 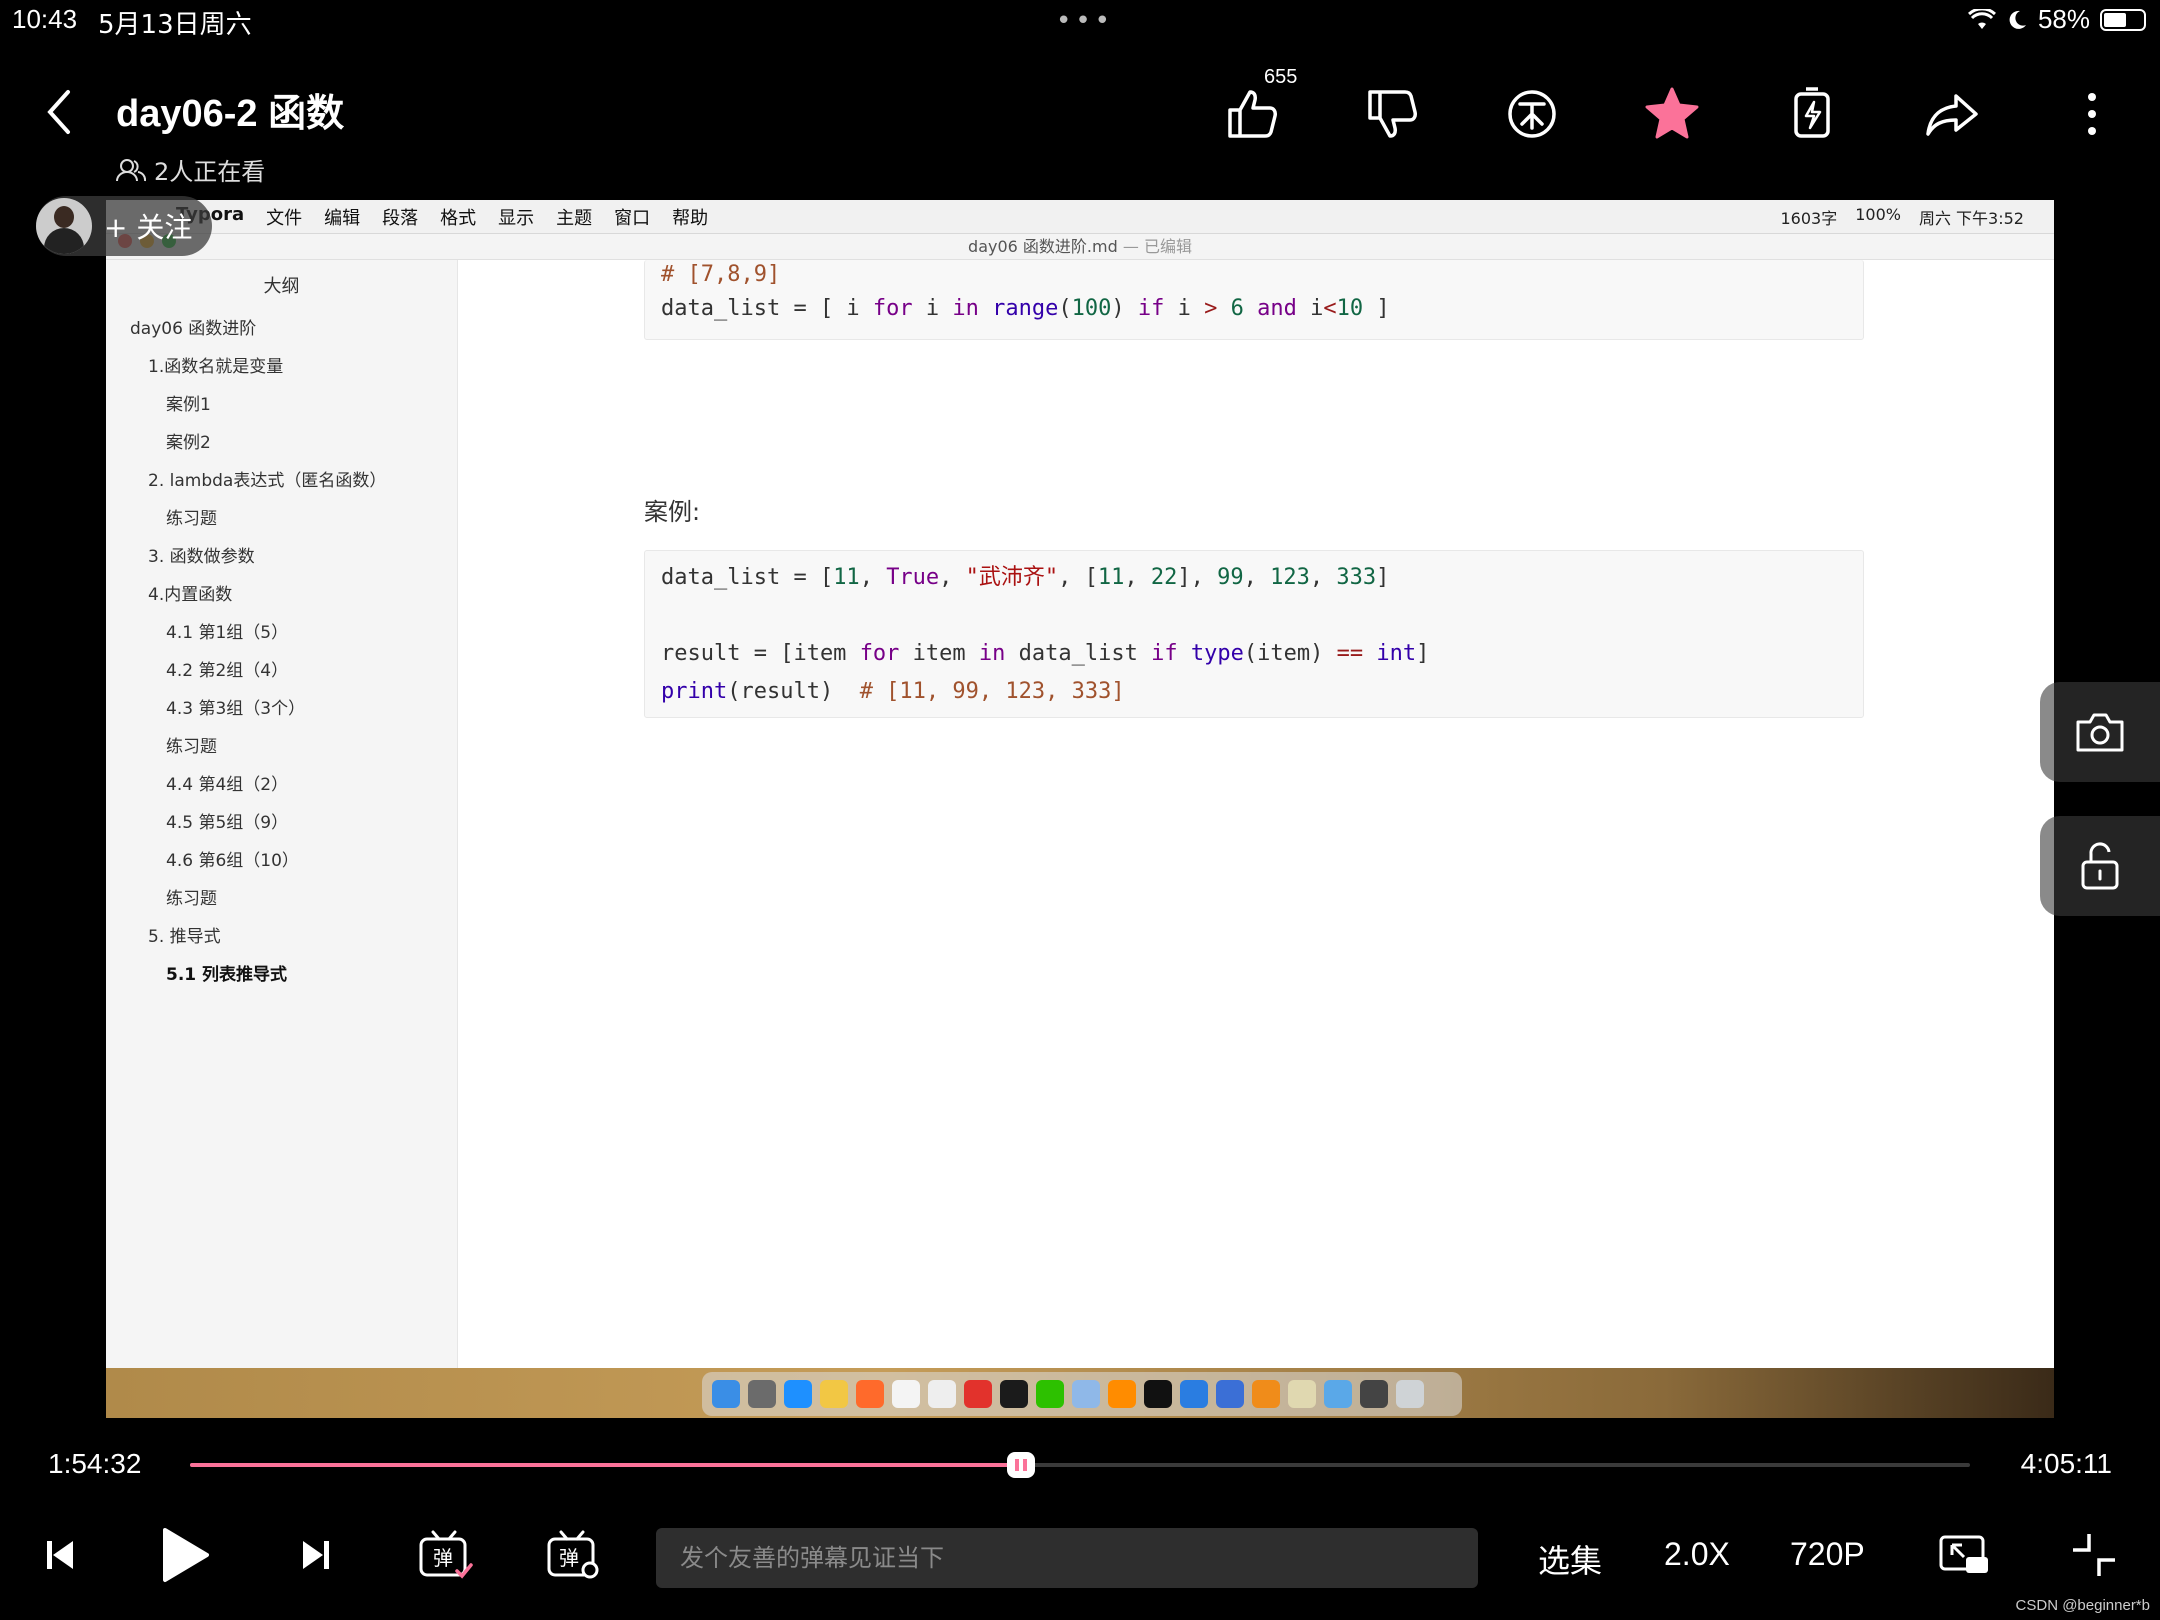 I want to click on menu-window: 窗口, so click(x=632, y=218).